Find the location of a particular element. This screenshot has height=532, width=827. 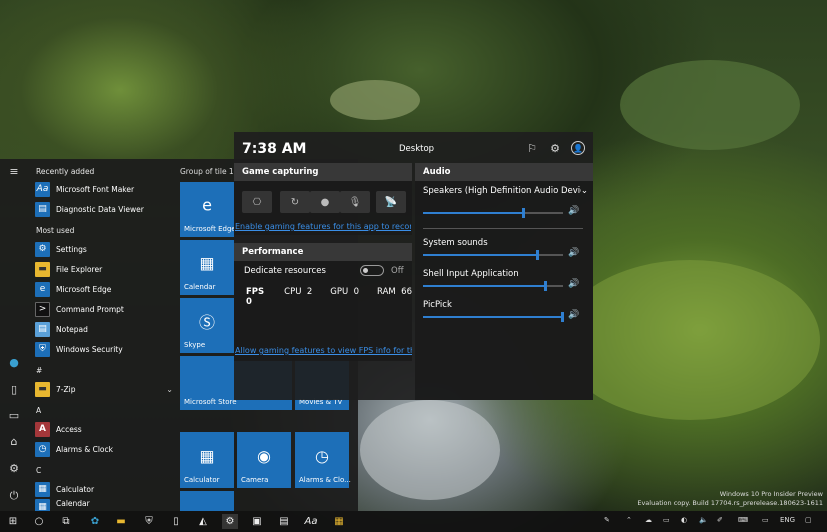

app-icon: ✿ is located at coordinates (95, 521).